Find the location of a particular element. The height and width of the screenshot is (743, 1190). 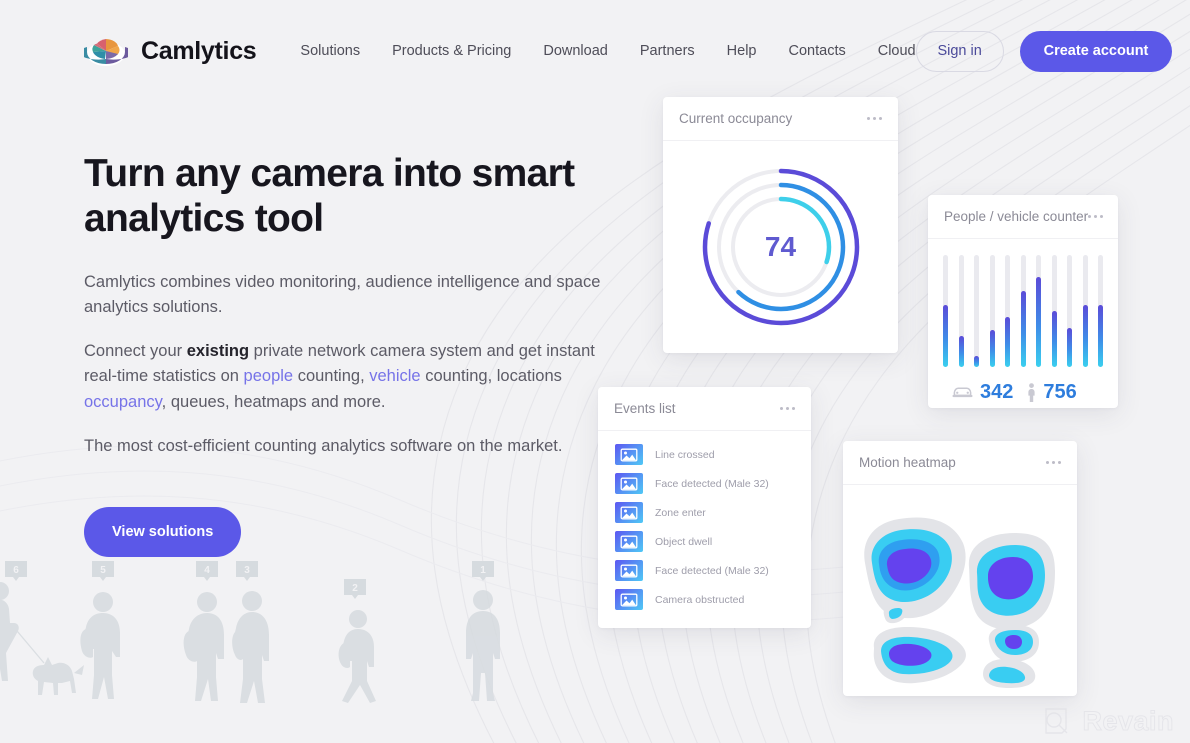

tag-3: 3 is located at coordinates (247, 571).